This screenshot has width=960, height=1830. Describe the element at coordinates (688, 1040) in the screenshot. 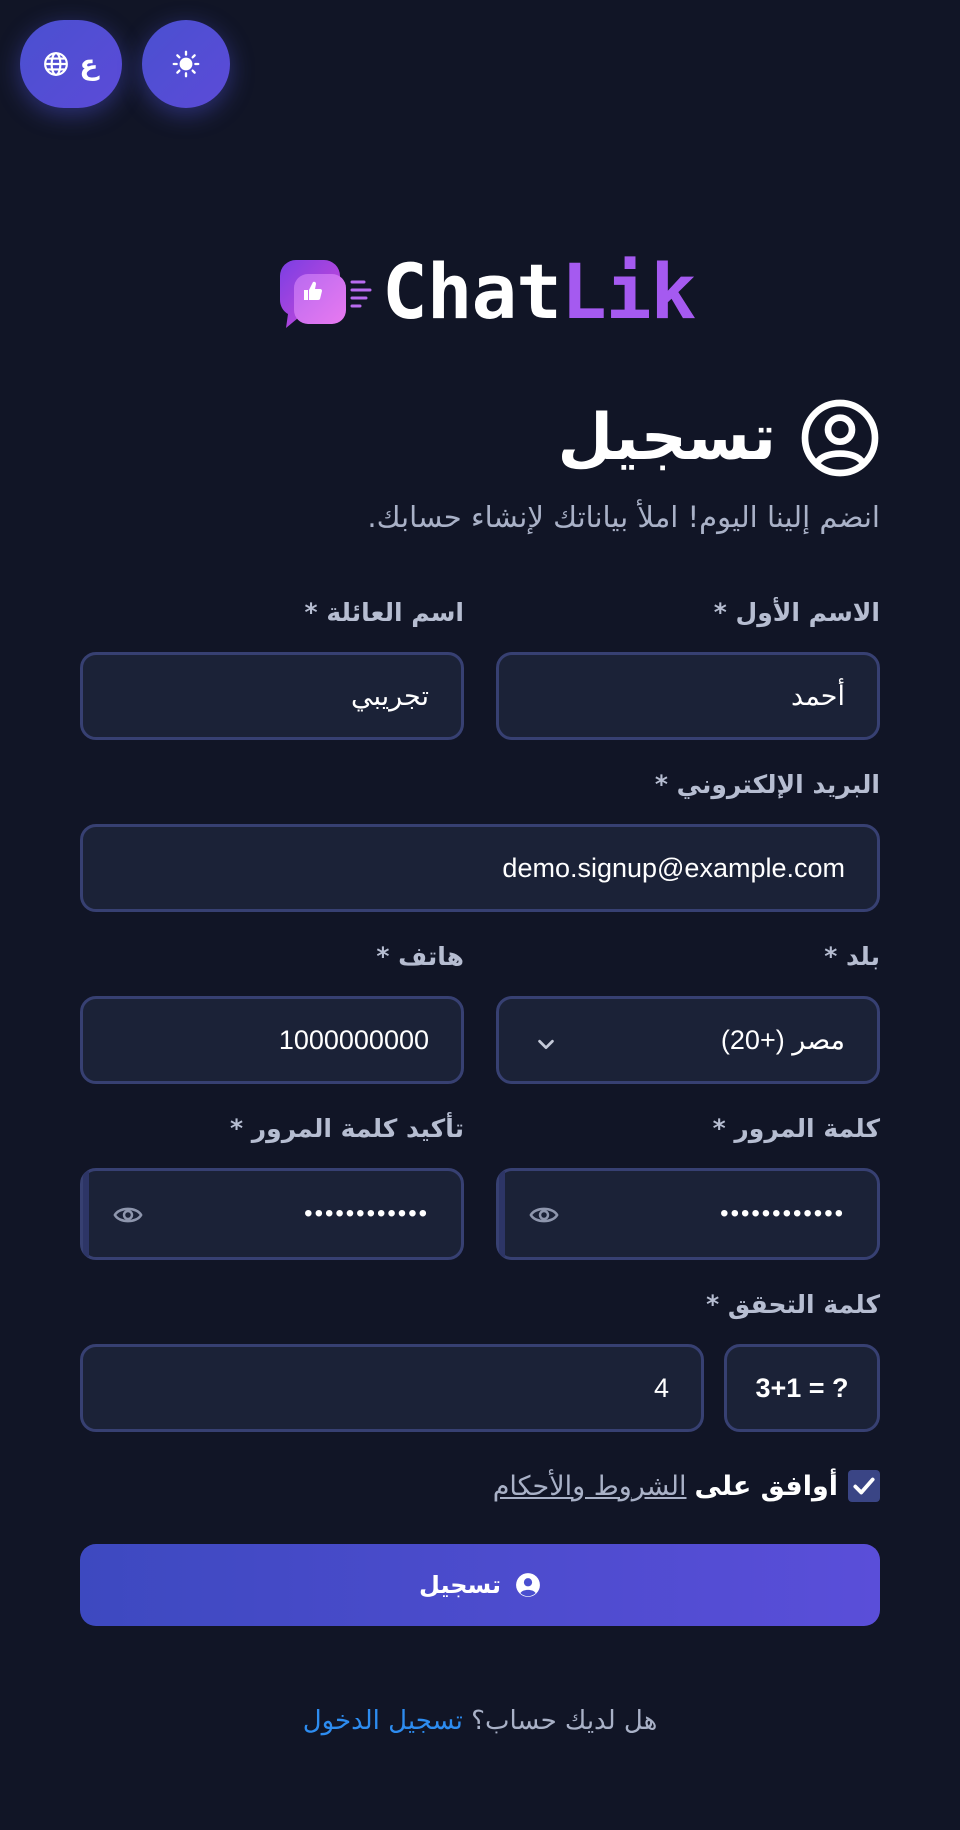

I see `country-select: مصر (+20)` at that location.